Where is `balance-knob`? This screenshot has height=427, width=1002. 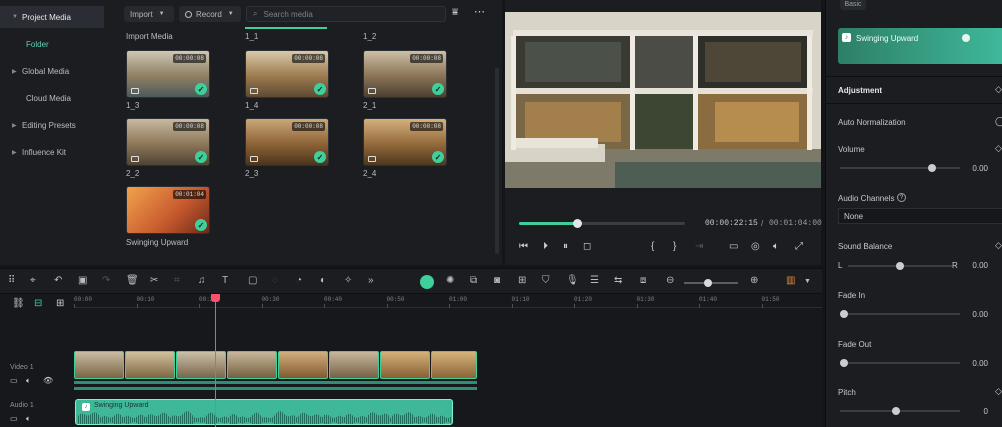
balance-knob is located at coordinates (900, 266).